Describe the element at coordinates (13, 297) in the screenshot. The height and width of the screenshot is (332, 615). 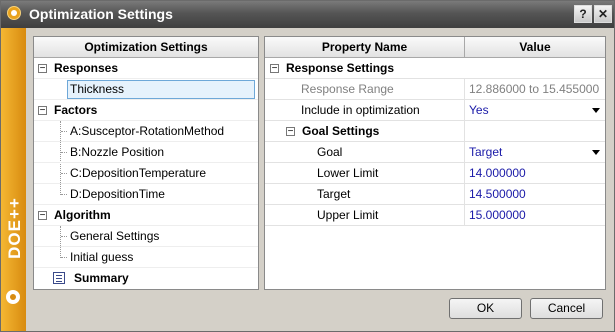
I see `brand-logo-icon` at that location.